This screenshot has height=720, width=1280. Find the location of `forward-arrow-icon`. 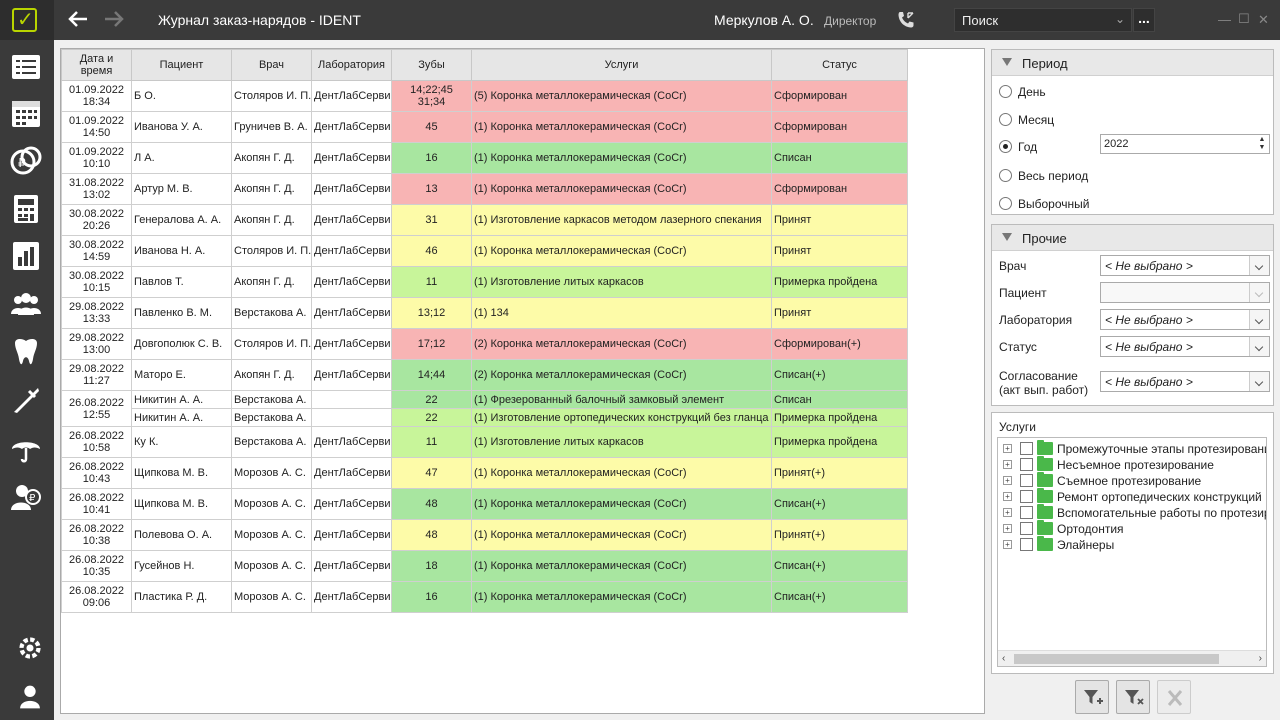

forward-arrow-icon is located at coordinates (114, 21).